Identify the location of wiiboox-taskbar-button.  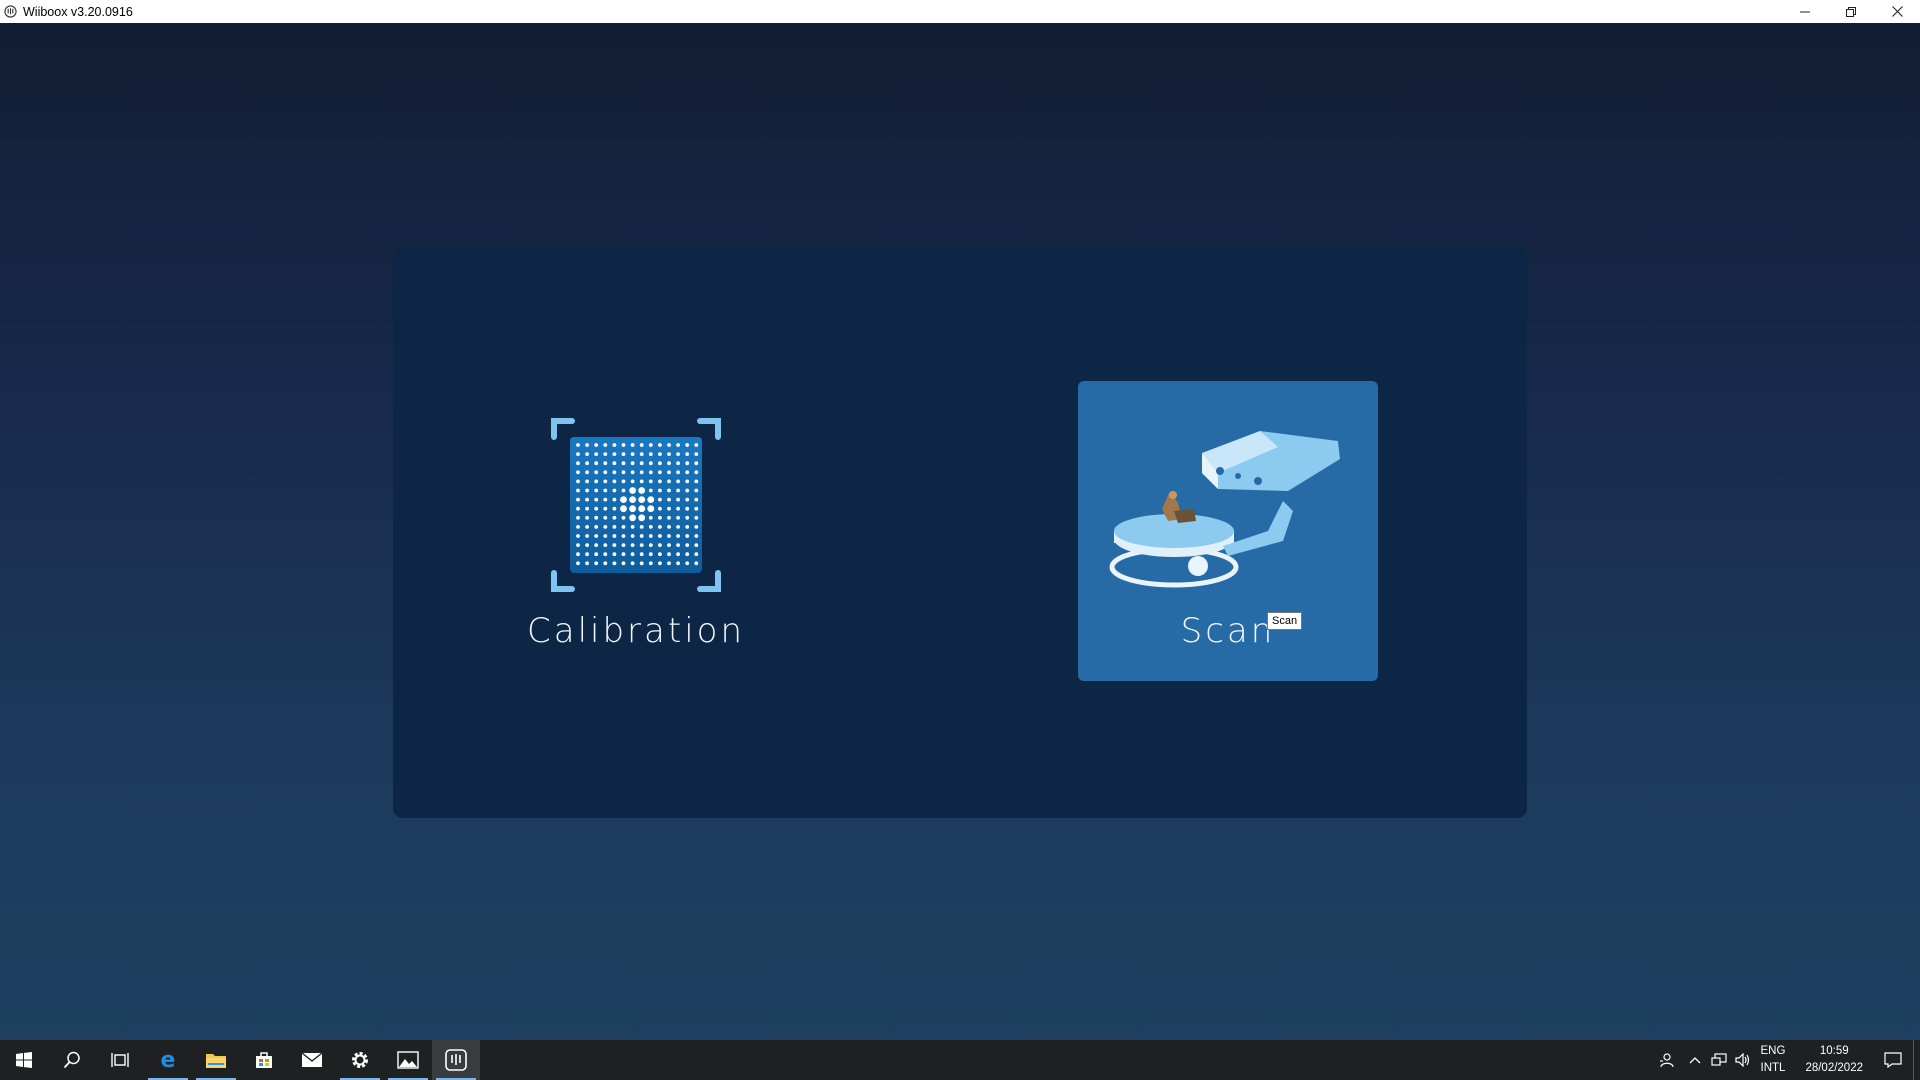
(456, 1060).